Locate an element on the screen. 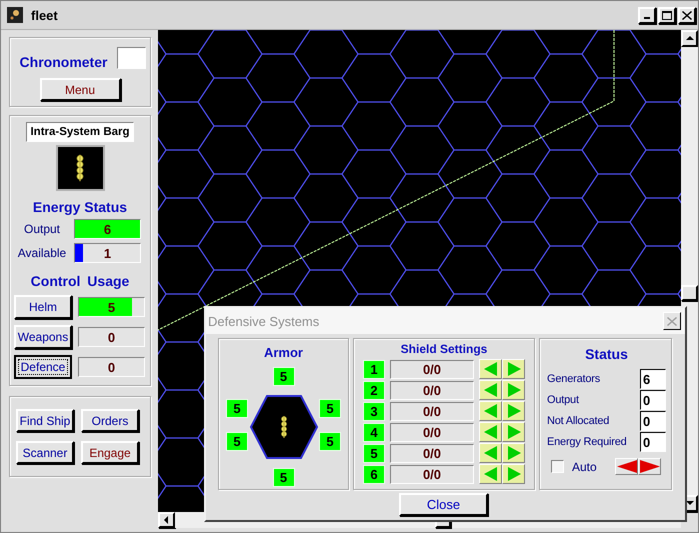 This screenshot has height=533, width=699. chronometer-field is located at coordinates (131, 58).